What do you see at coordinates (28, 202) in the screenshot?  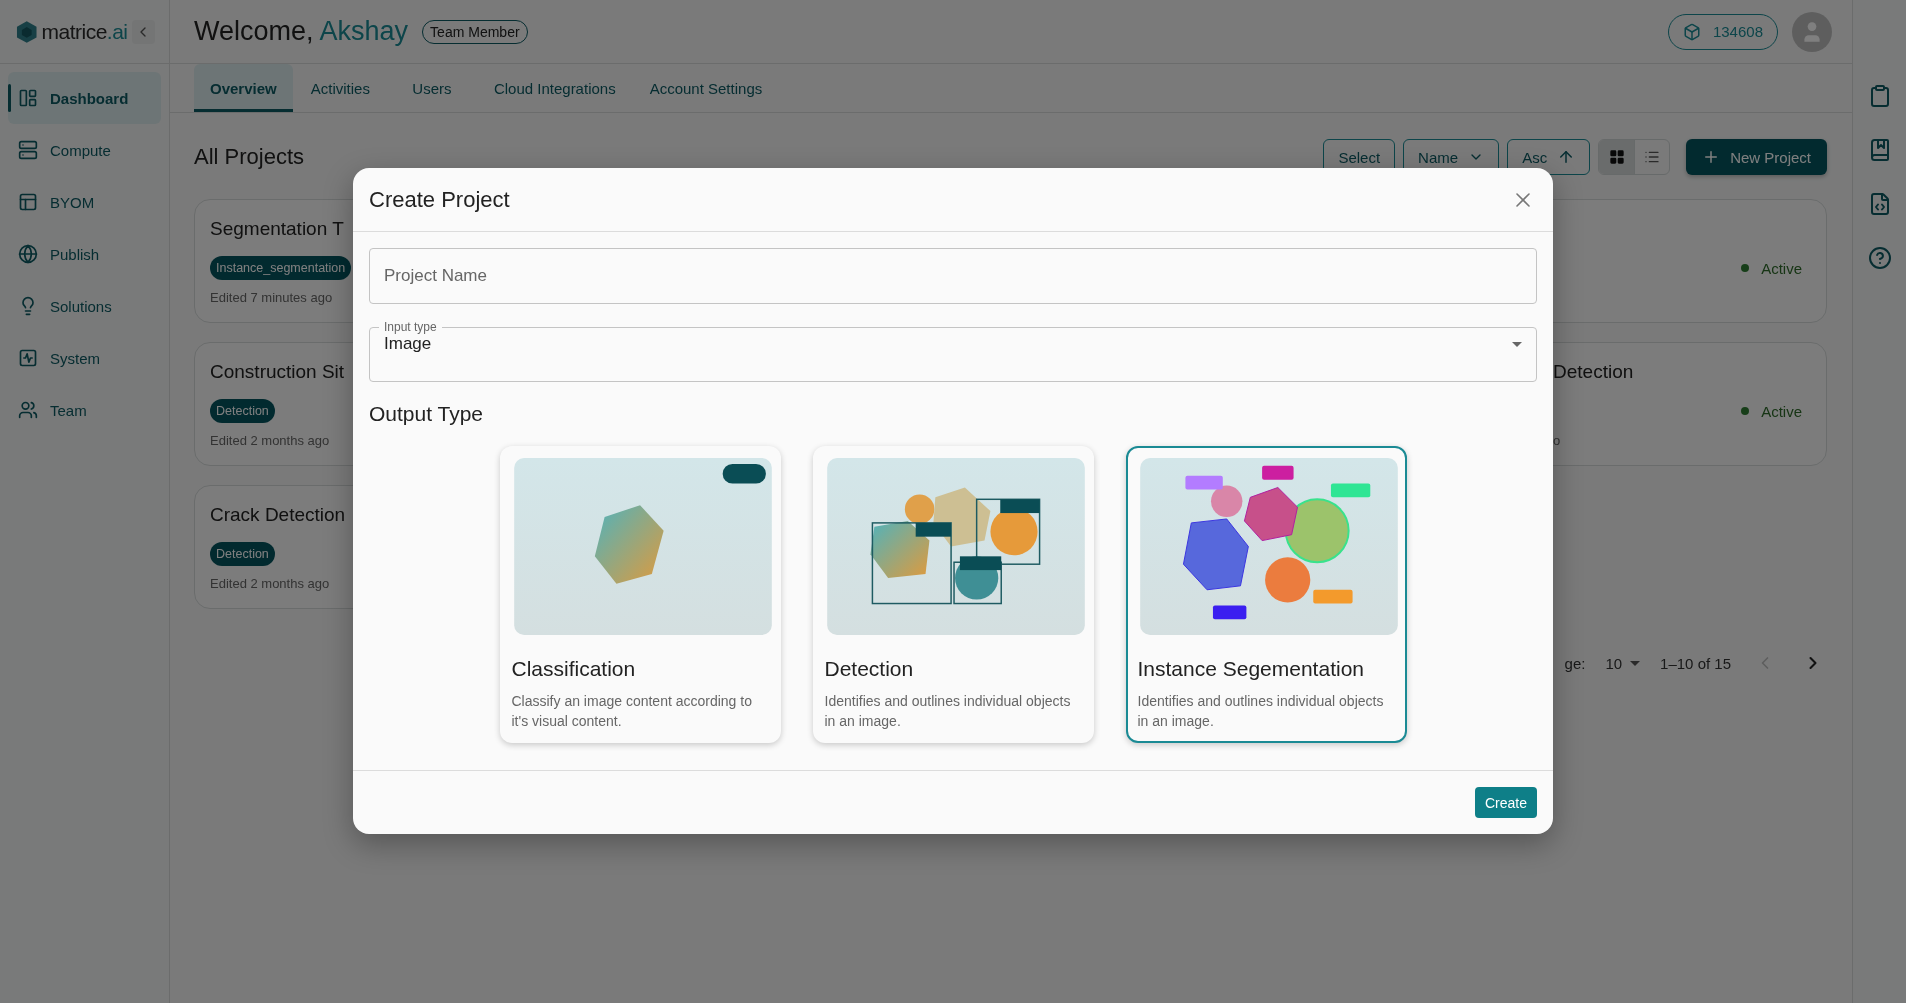 I see `panels-icon` at bounding box center [28, 202].